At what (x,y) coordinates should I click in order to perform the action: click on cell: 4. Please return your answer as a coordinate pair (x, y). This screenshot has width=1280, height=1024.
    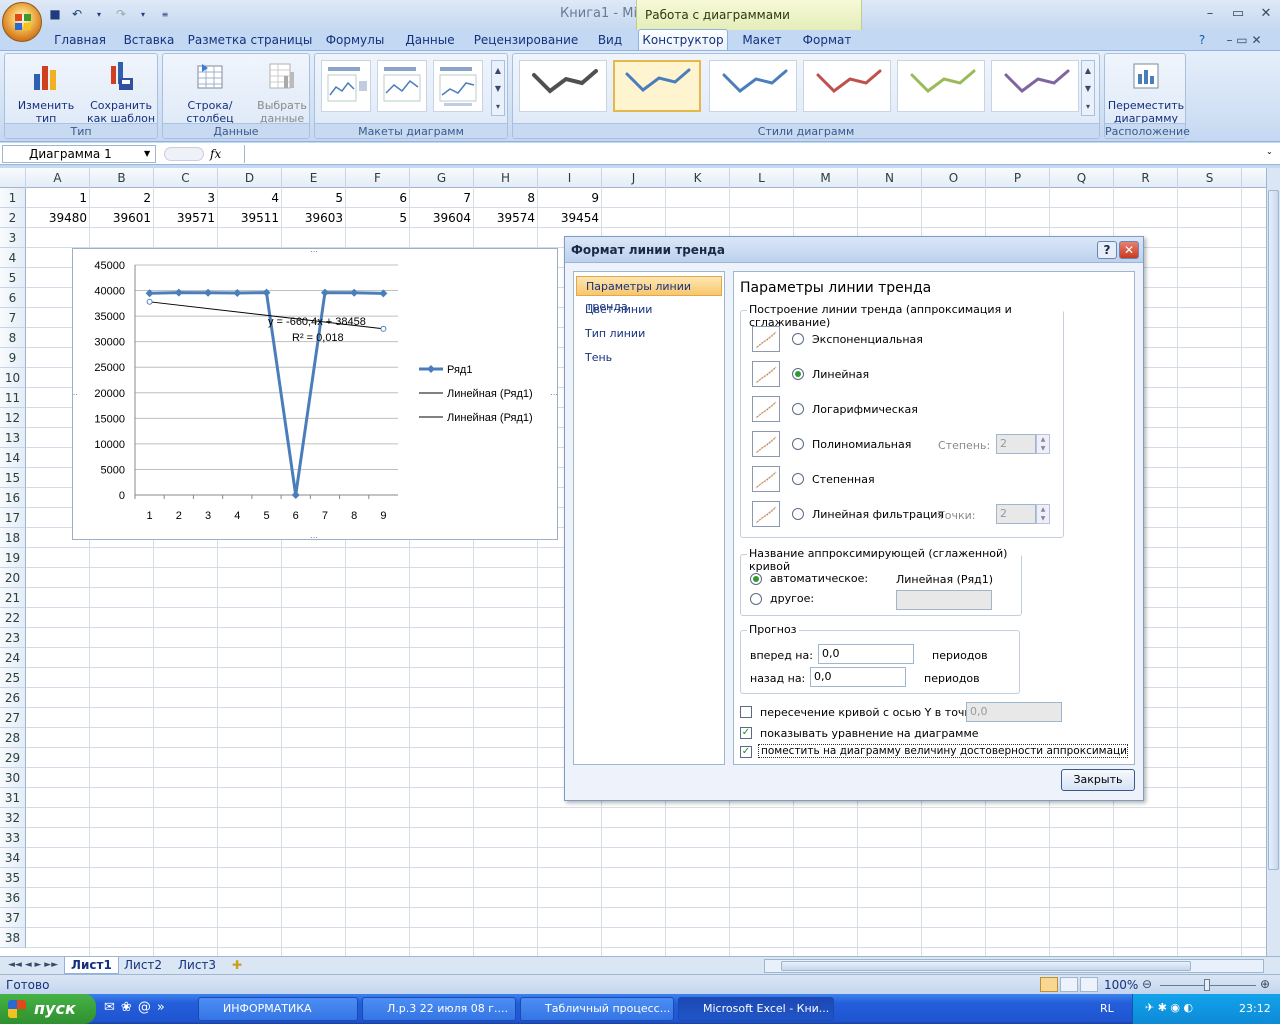
    Looking at the image, I should click on (250, 198).